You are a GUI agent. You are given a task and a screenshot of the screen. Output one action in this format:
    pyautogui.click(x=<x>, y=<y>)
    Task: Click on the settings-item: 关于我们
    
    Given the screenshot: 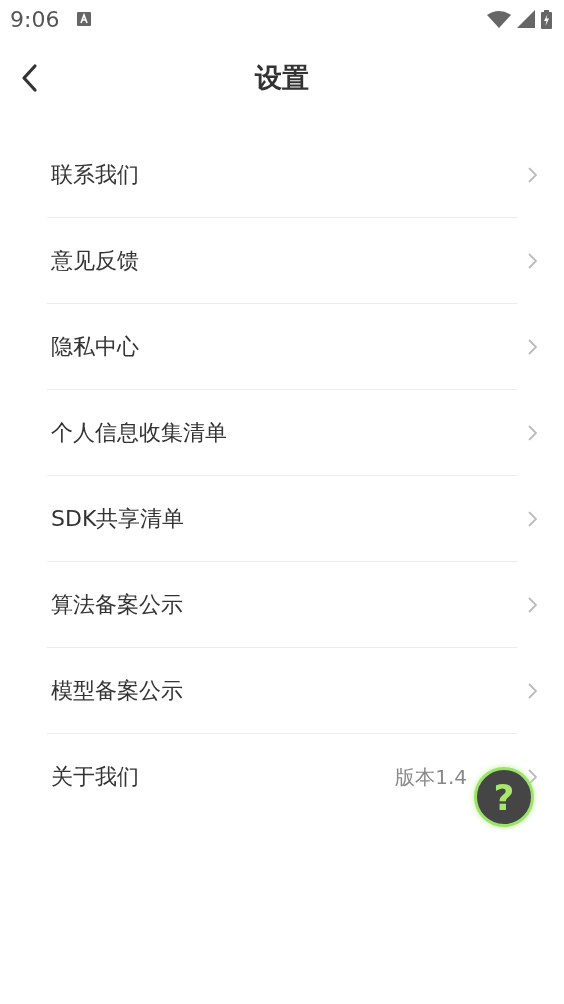 What is the action you would take?
    pyautogui.click(x=95, y=777)
    